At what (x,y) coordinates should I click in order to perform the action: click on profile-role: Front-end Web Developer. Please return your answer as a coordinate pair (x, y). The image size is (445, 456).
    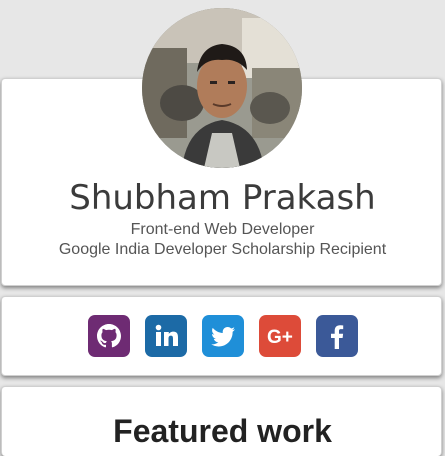
    Looking at the image, I should click on (222, 229).